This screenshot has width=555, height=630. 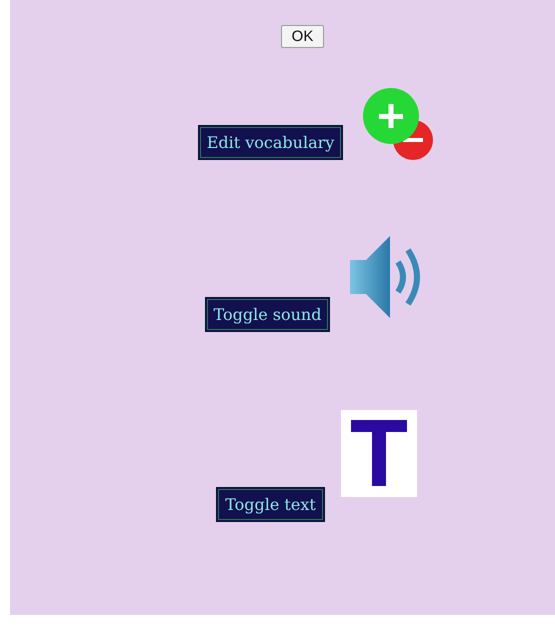 What do you see at coordinates (270, 504) in the screenshot?
I see `action-button: Toggle text` at bounding box center [270, 504].